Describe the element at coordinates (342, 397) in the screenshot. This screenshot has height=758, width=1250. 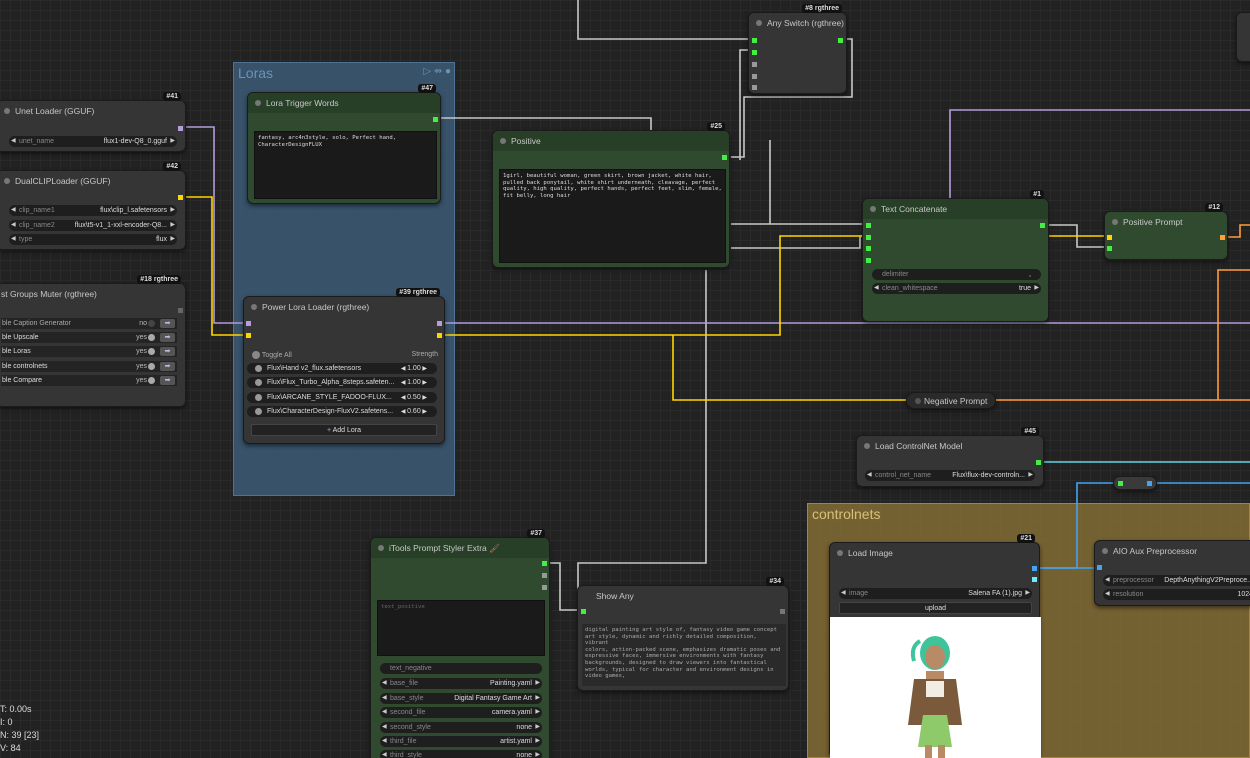
I see `lora-row: Flux\ARCANE_STYLE_FADOO-FLUX...0.50` at that location.